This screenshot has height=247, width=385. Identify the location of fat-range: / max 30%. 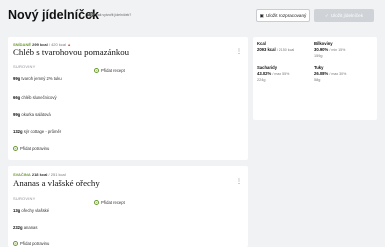
(338, 74).